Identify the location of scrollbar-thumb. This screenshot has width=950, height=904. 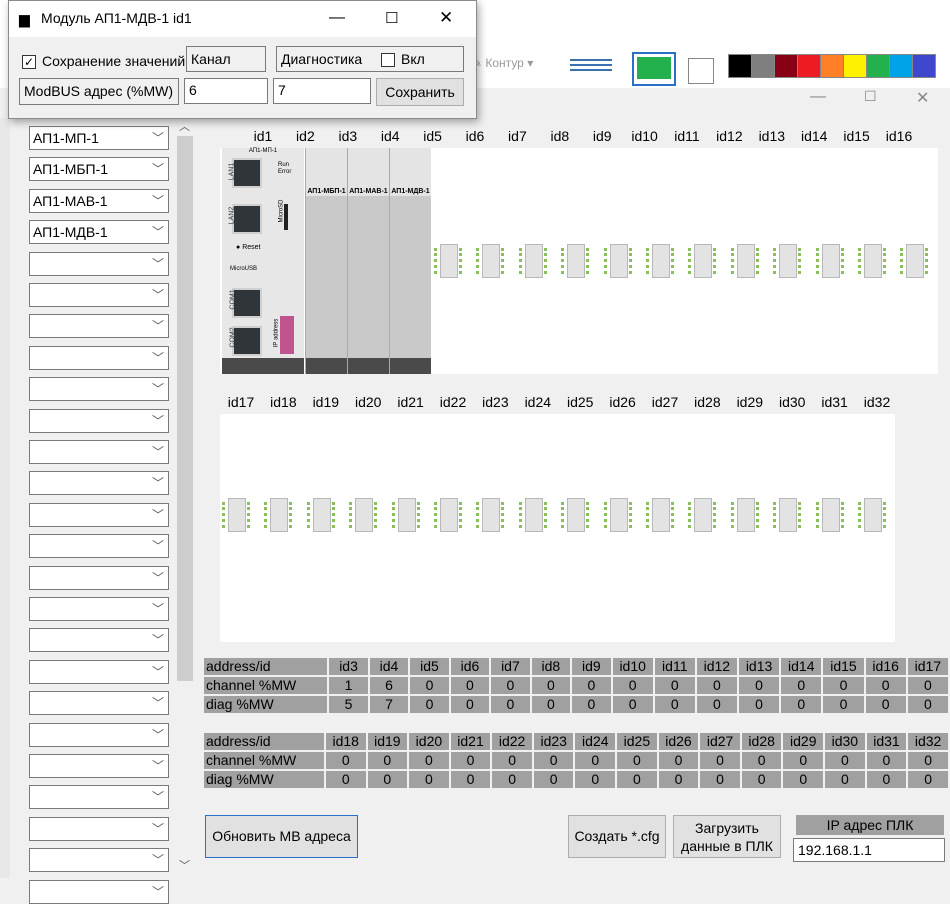
(185, 408).